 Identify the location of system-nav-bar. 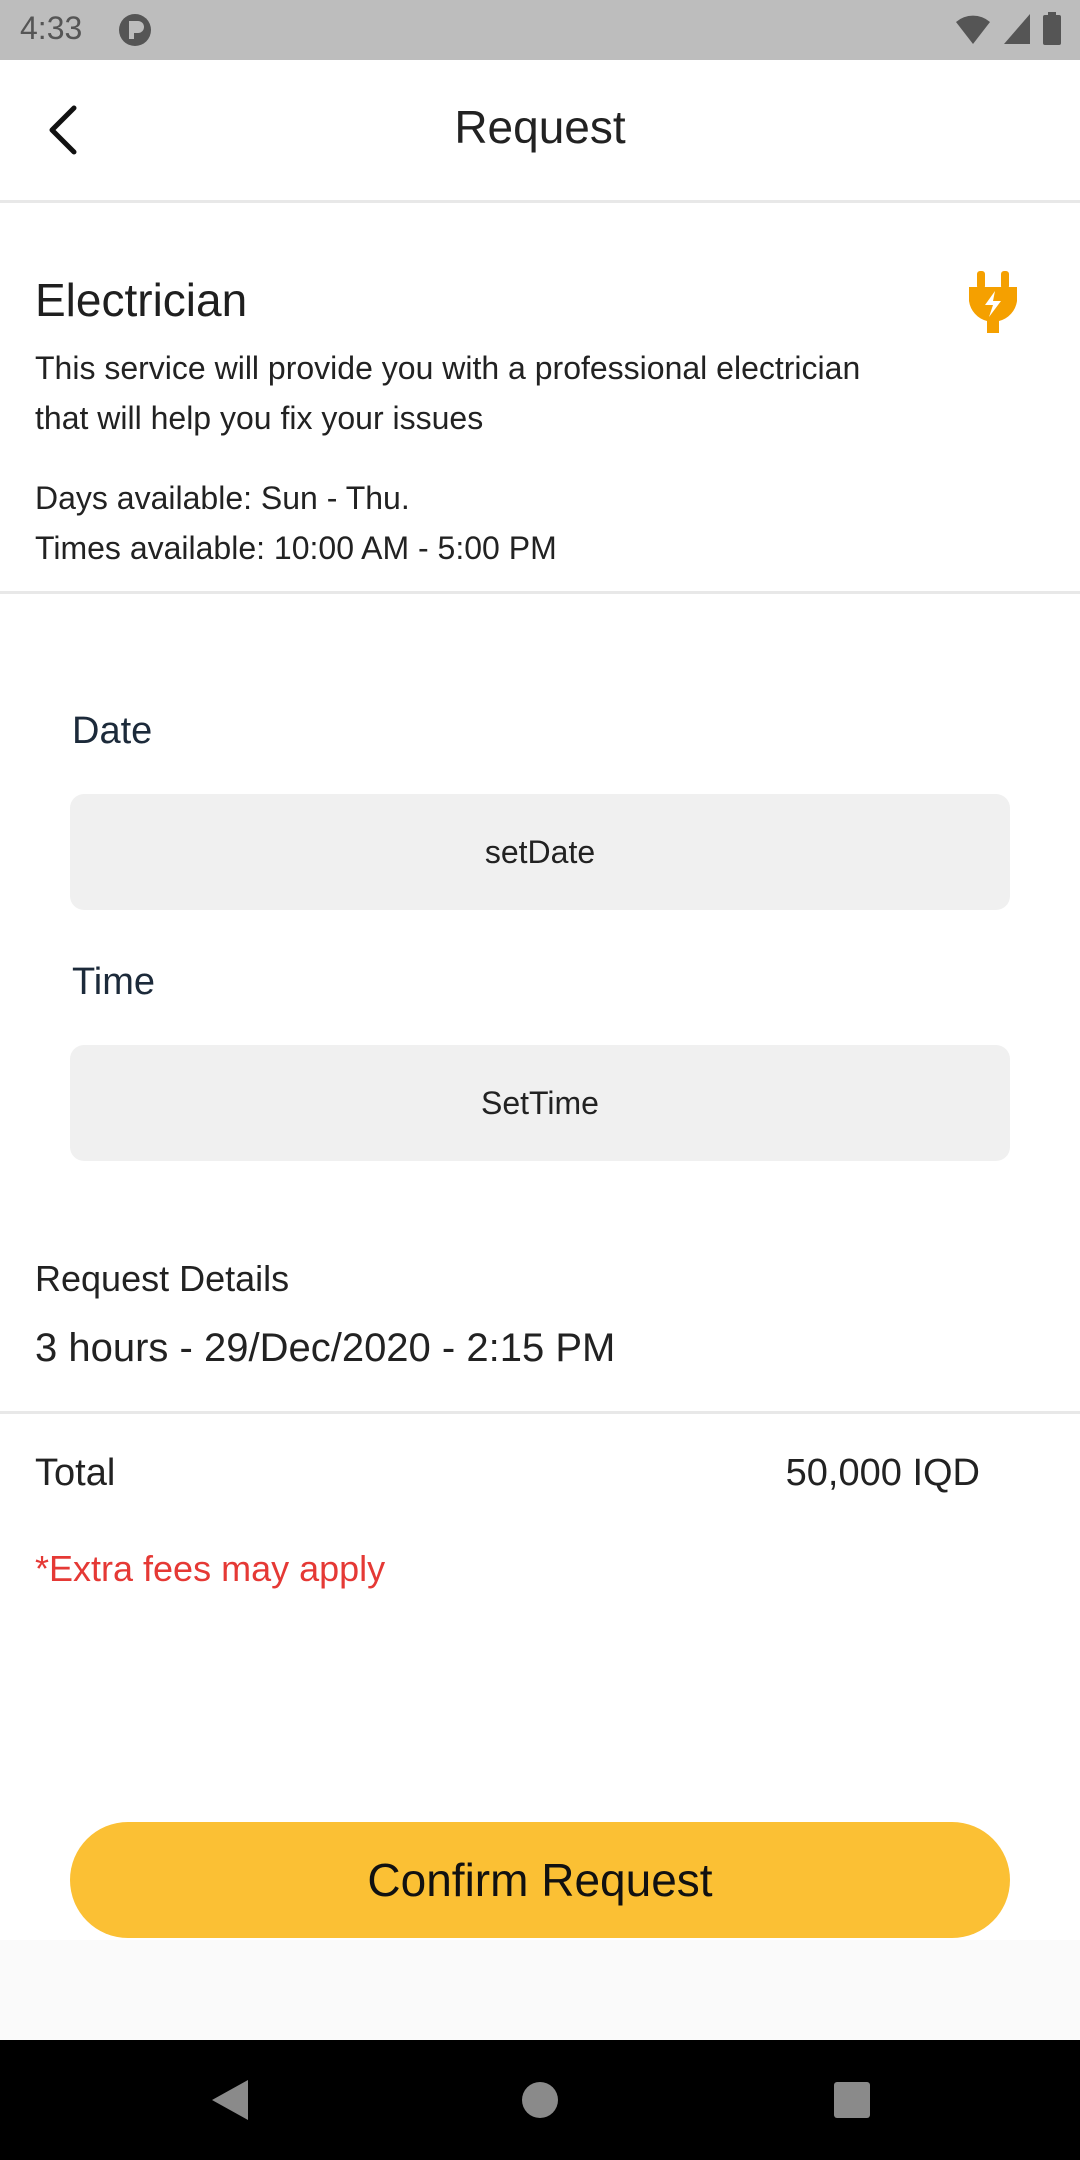
(540, 2100).